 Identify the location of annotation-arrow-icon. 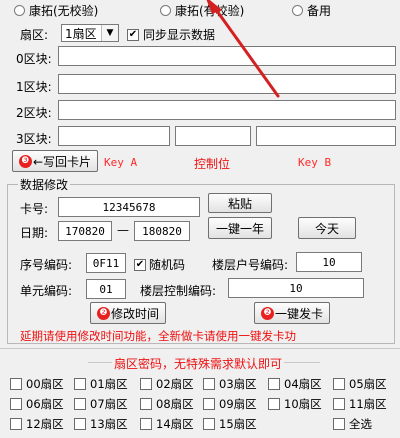
(243, 49).